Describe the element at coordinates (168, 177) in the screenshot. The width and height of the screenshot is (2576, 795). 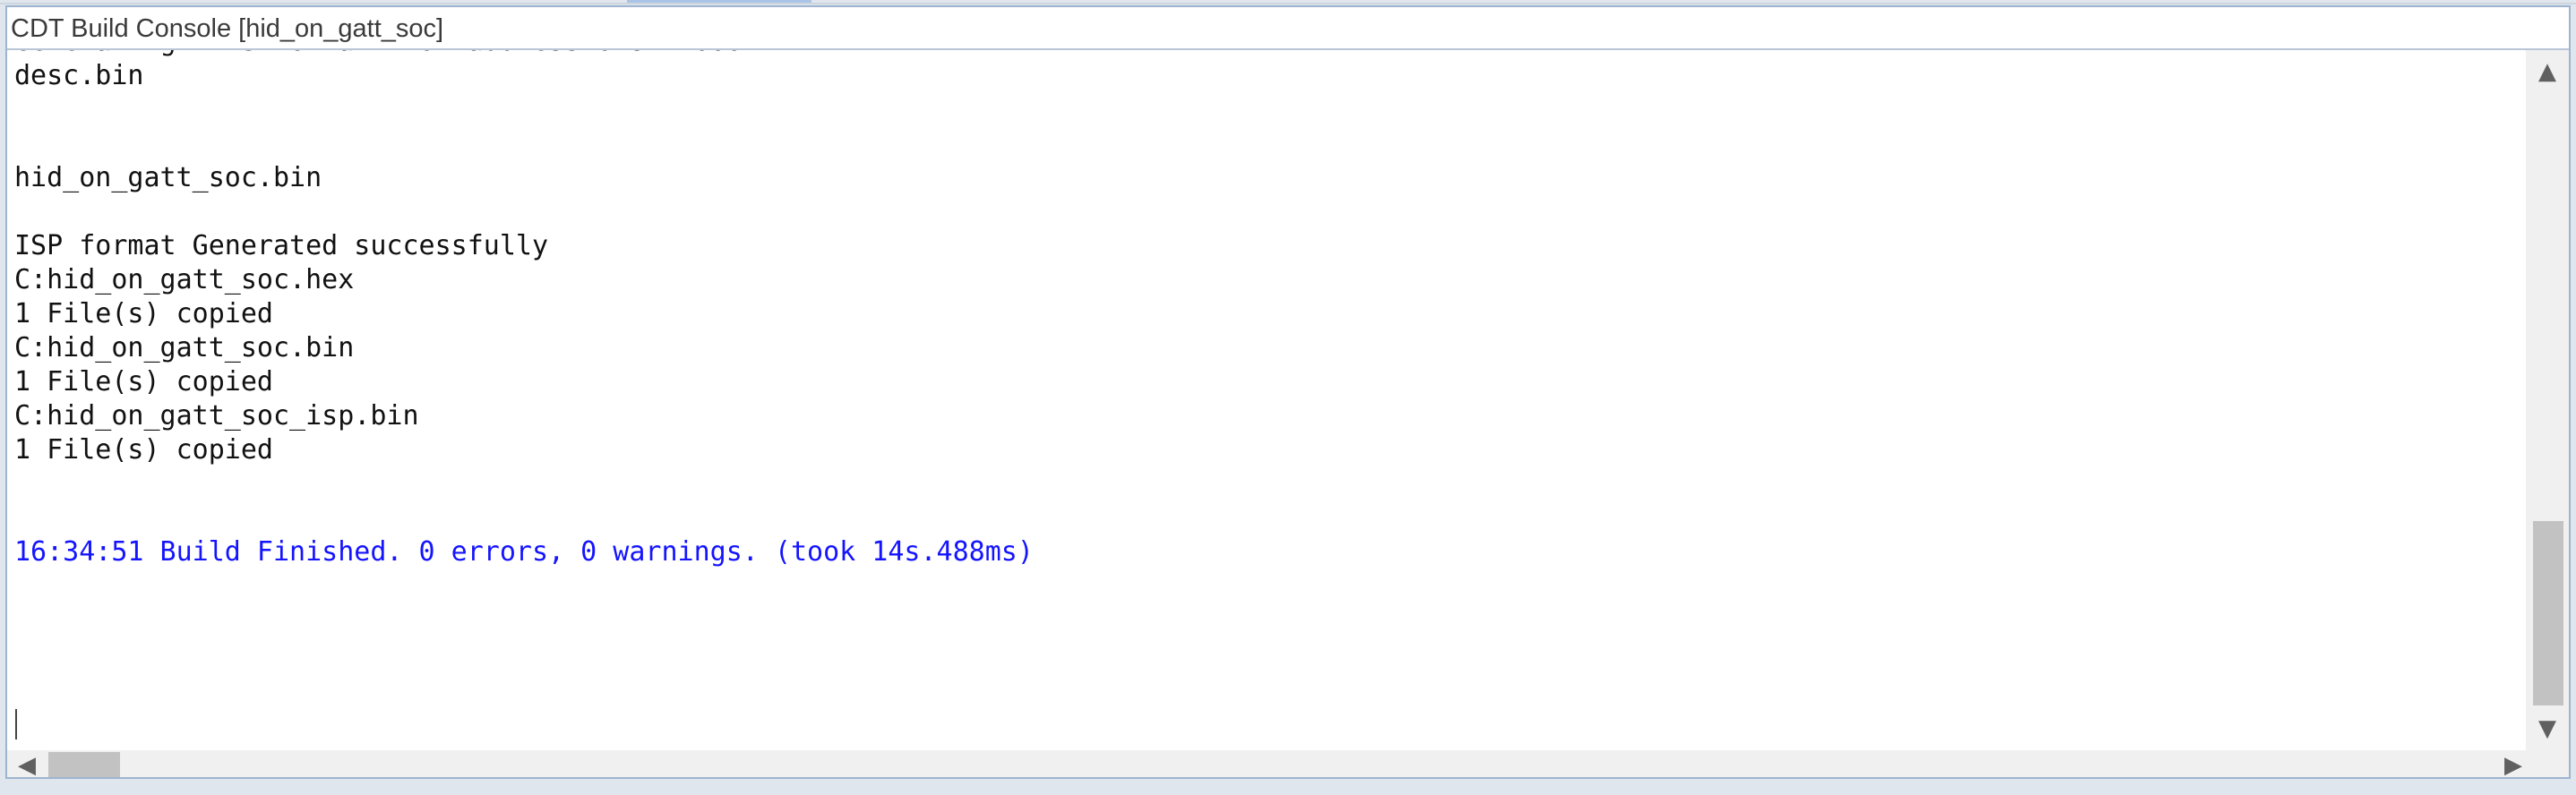
I see `console-line: hid_on_gatt_soc.bin` at that location.